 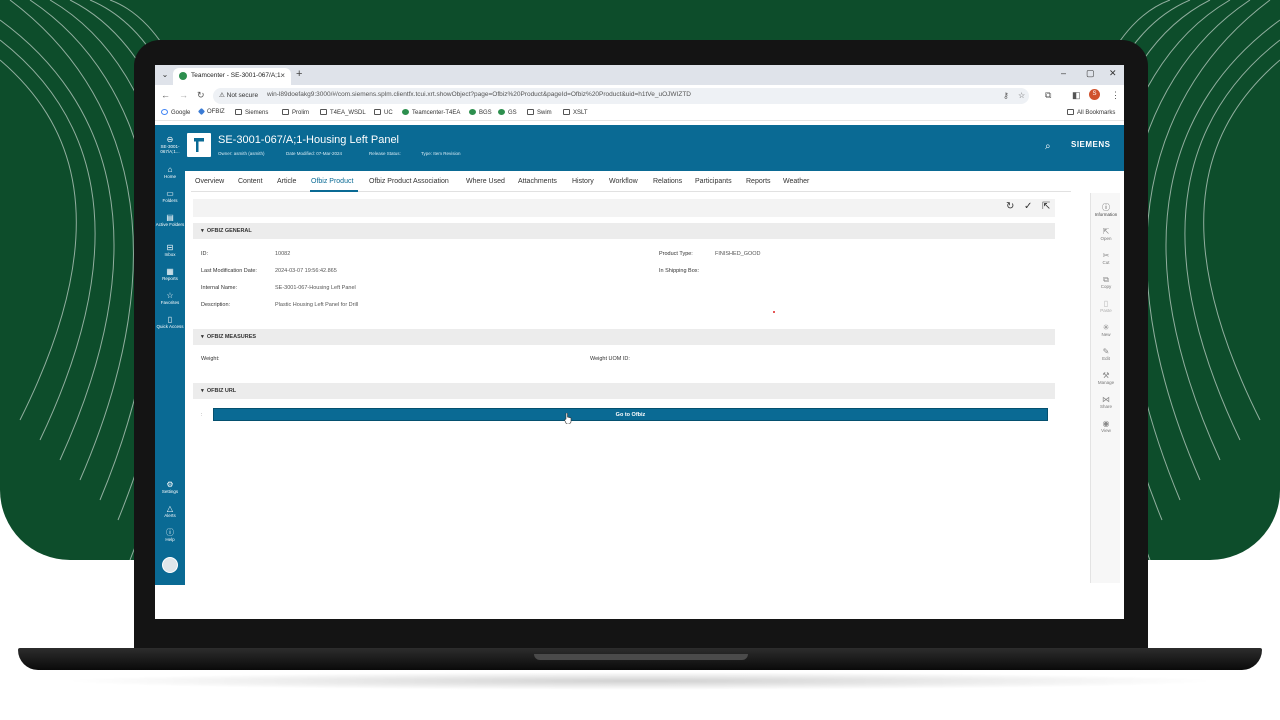 I want to click on type-field: Type: Item Revision, so click(x=441, y=153).